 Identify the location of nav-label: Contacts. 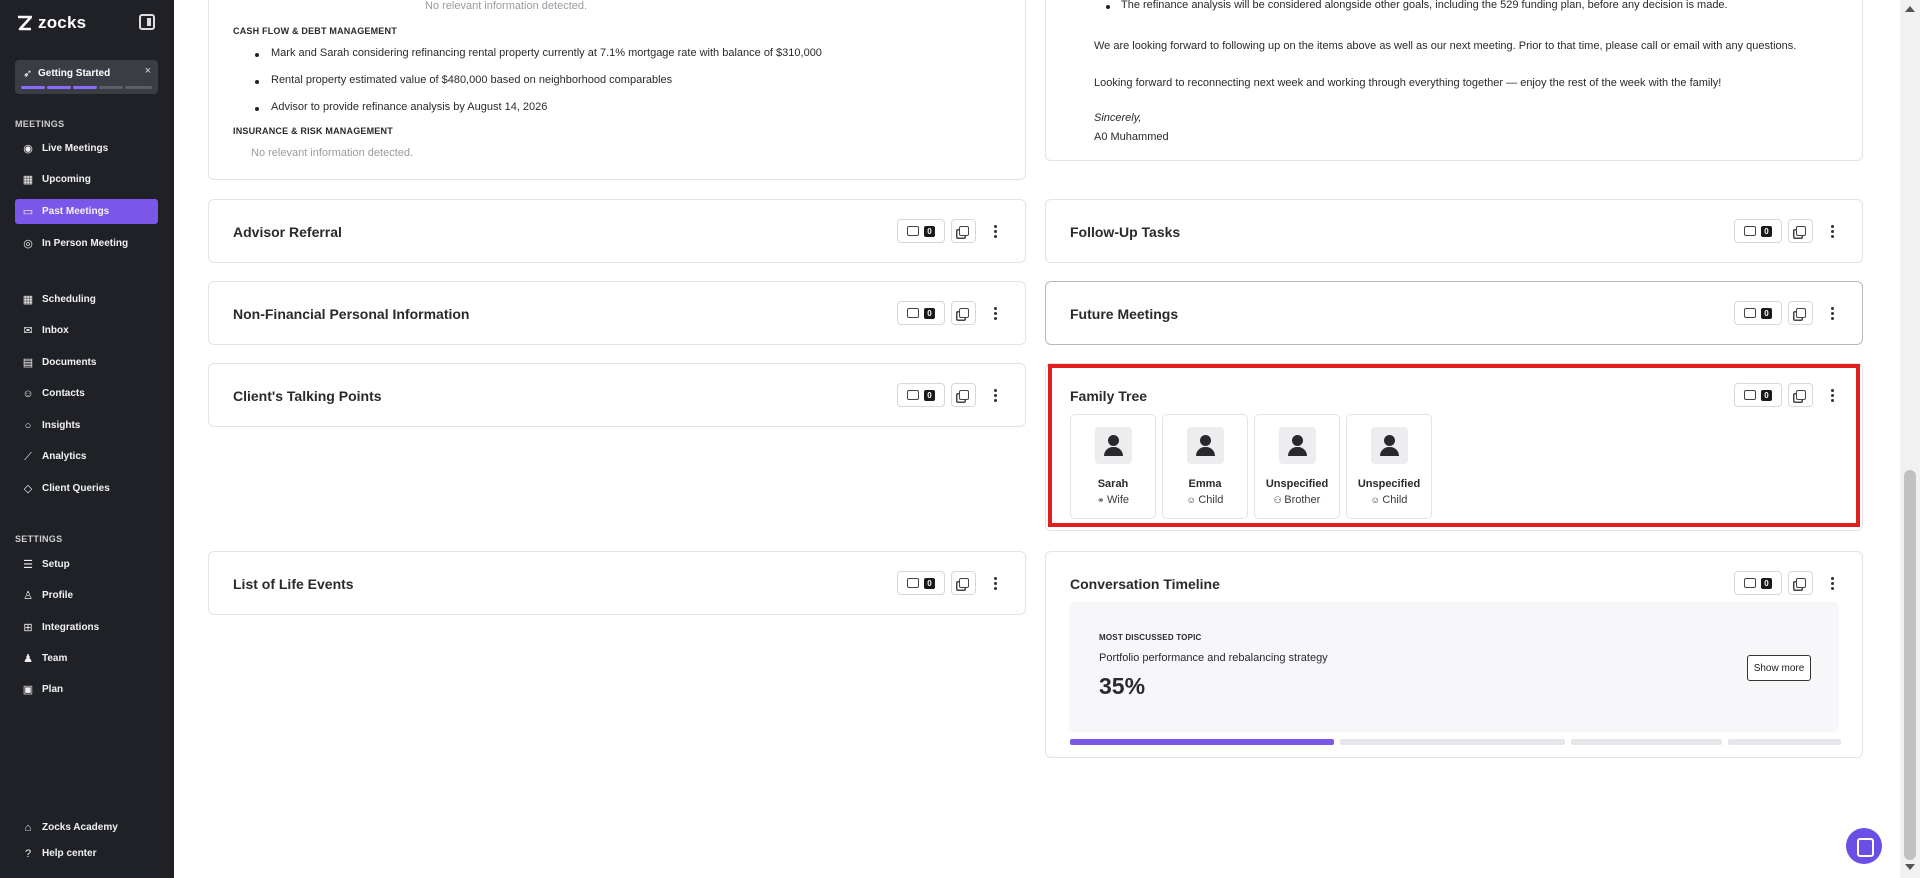
(63, 393).